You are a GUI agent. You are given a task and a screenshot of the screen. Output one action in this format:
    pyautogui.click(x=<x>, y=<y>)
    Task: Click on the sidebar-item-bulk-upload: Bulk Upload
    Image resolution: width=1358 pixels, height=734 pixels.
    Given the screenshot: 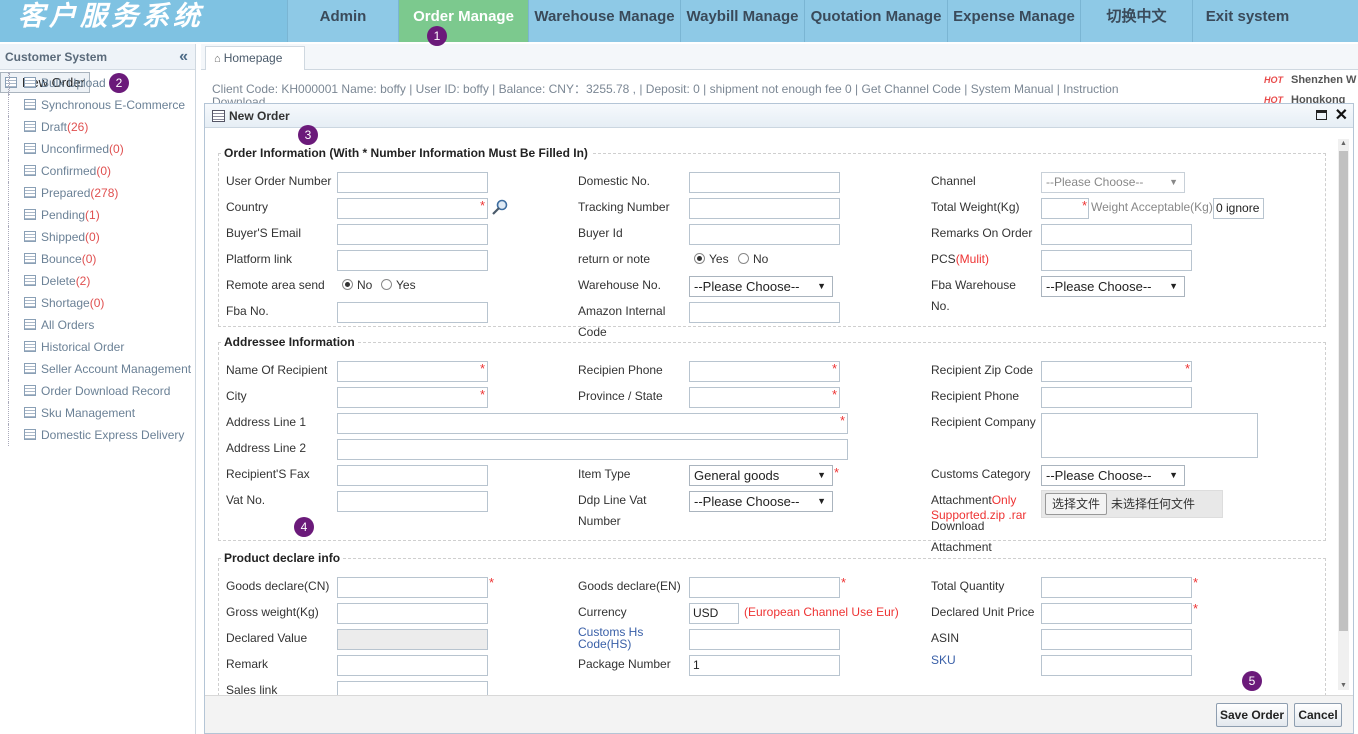 What is the action you would take?
    pyautogui.click(x=97, y=83)
    